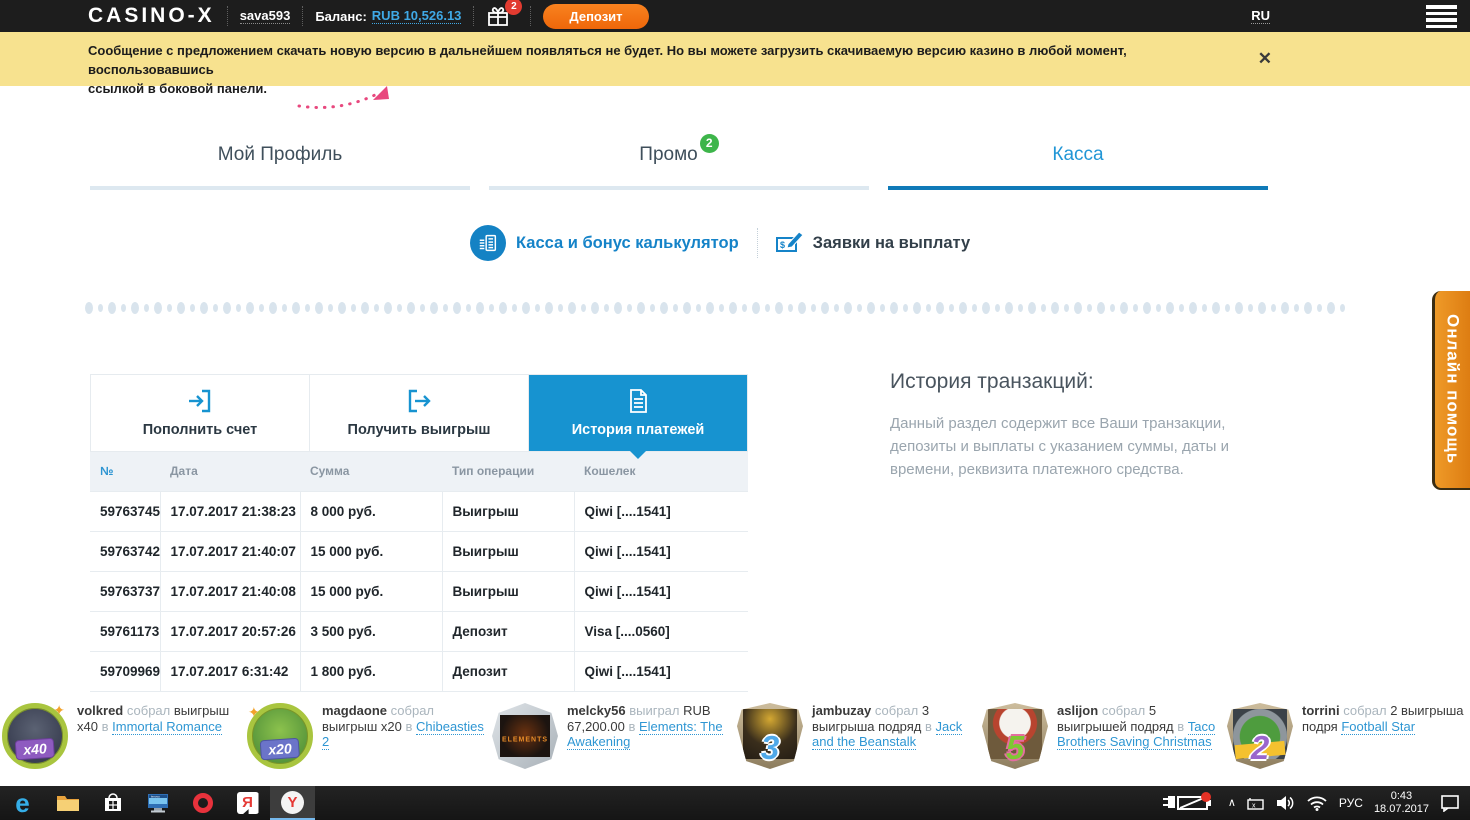 The image size is (1470, 820). Describe the element at coordinates (627, 243) in the screenshot. I see `cashier-calculator-link: Касса и бонус калькулятор` at that location.